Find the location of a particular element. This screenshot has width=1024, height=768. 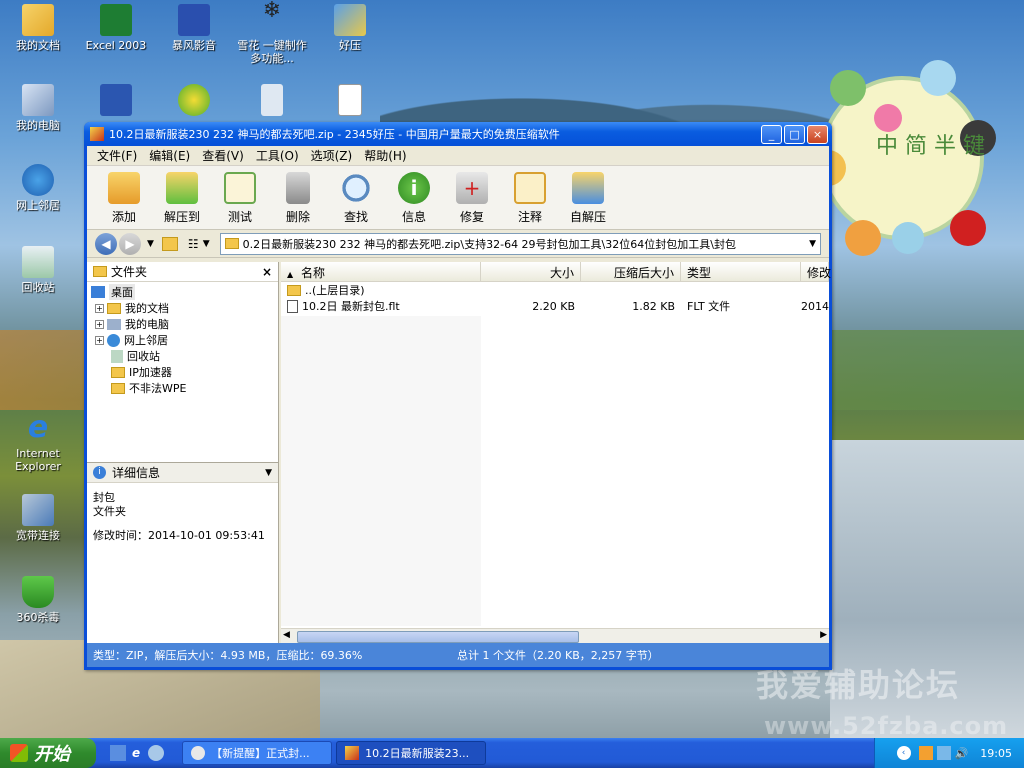

delete-button: 删除 is located at coordinates (298, 197).